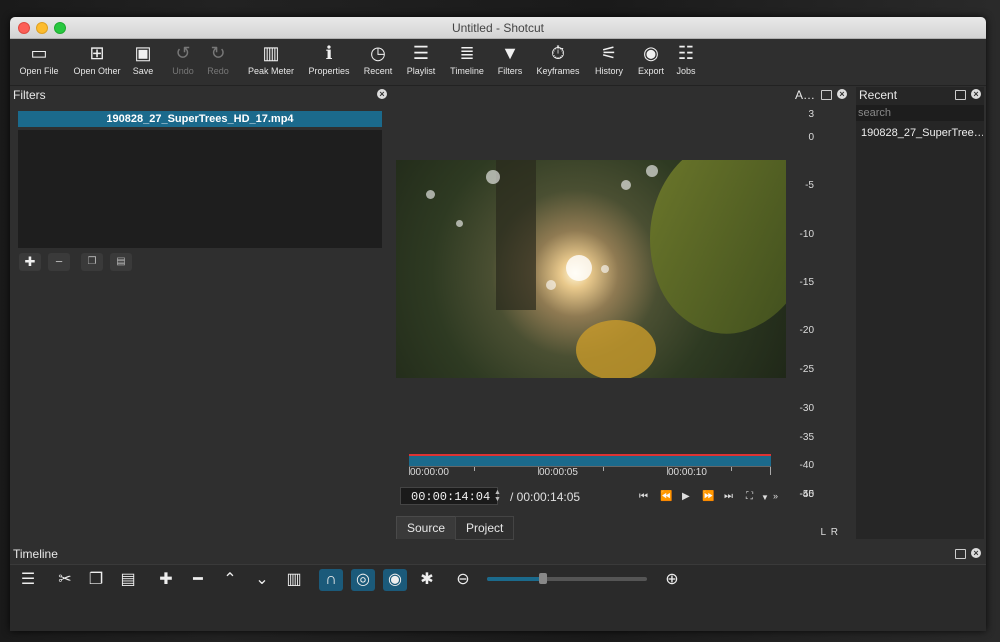 Image resolution: width=1000 pixels, height=642 pixels. I want to click on timeline-tracks-area, so click(498, 613).